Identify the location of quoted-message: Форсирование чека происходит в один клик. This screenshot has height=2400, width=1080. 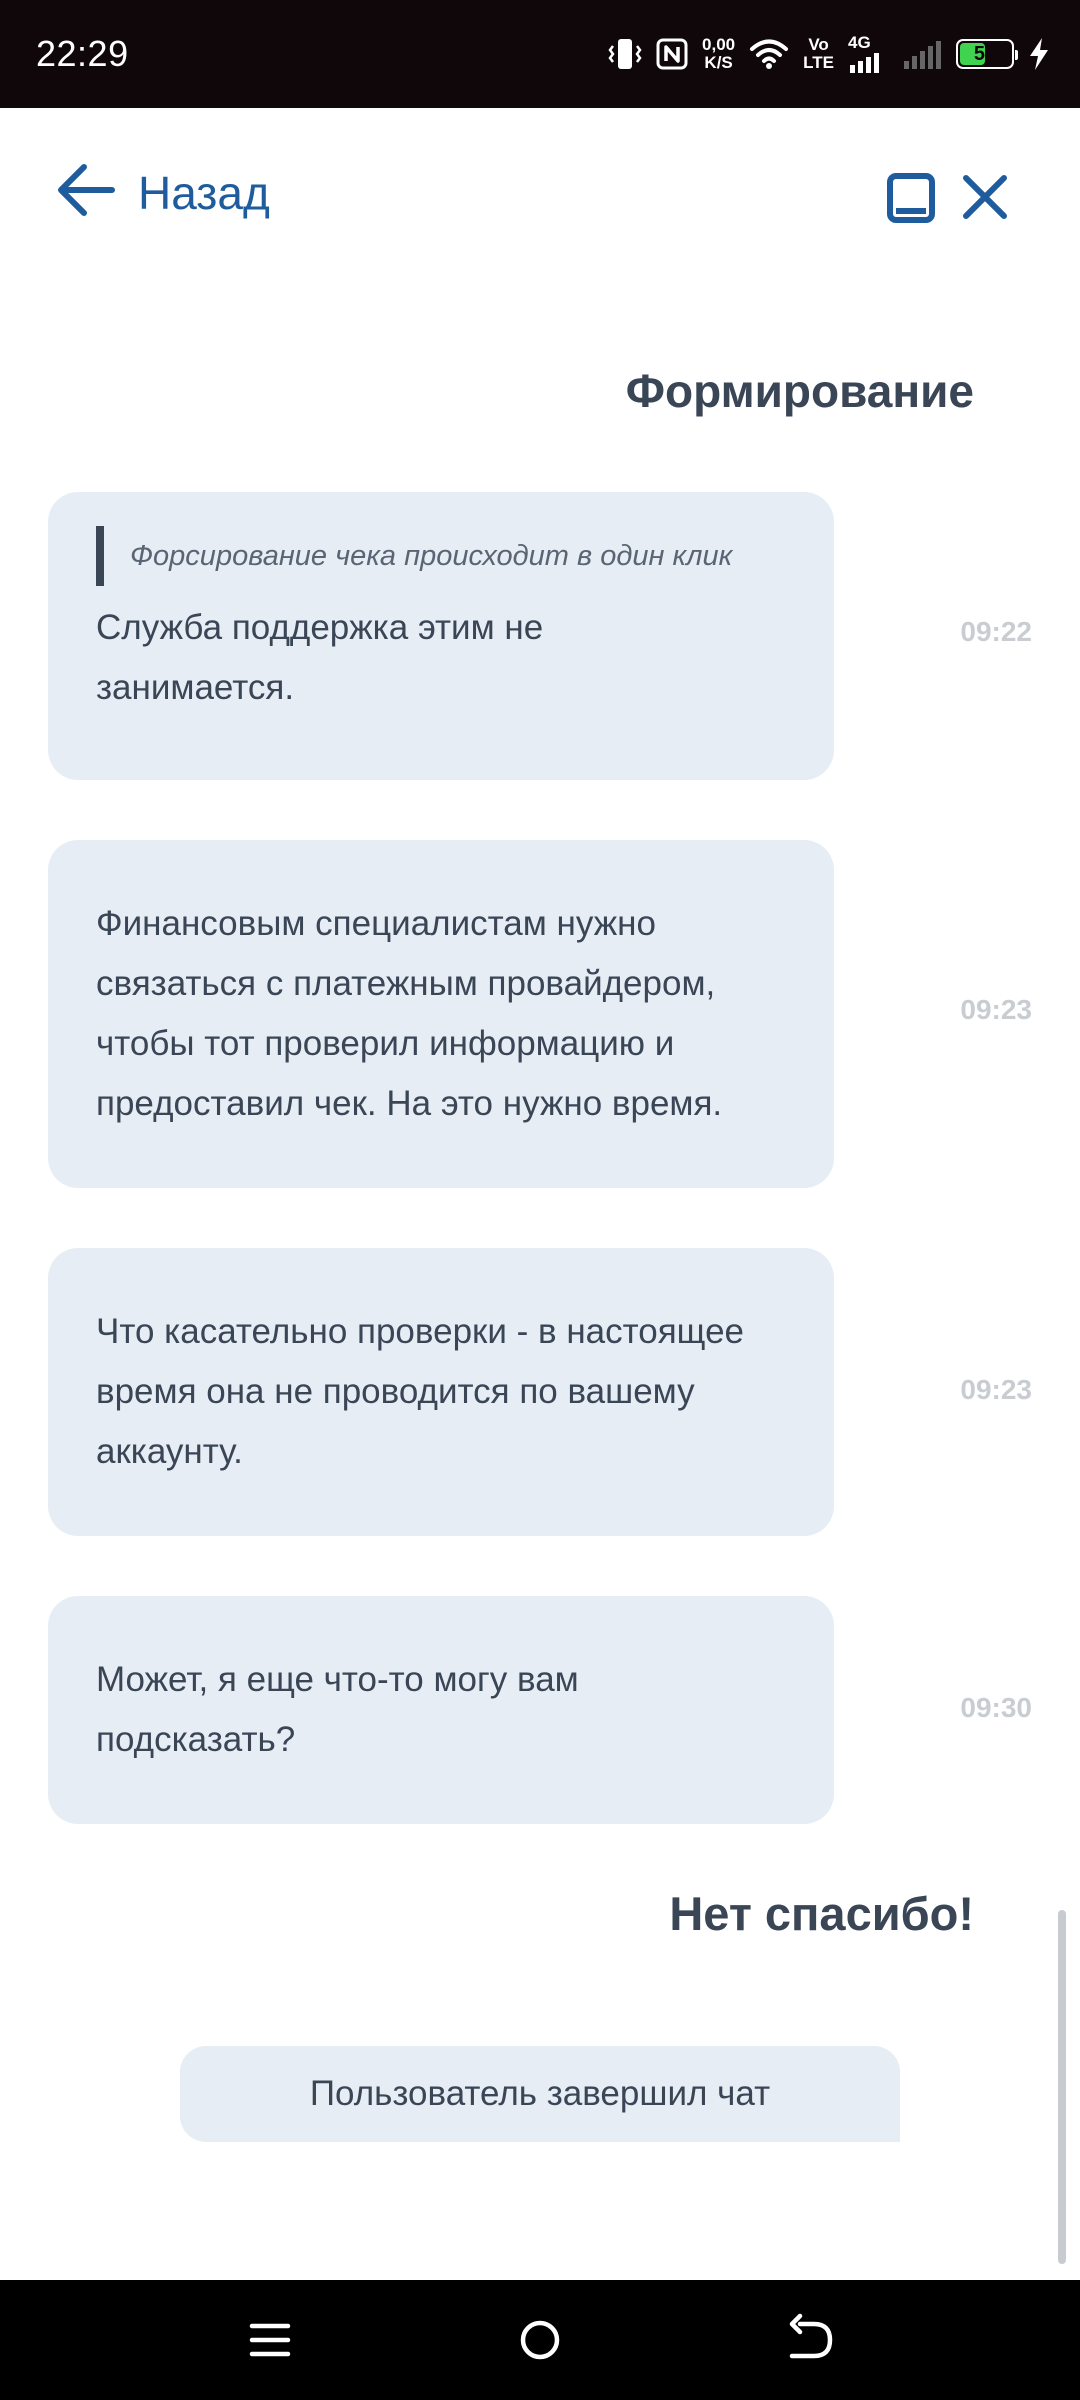
(441, 556).